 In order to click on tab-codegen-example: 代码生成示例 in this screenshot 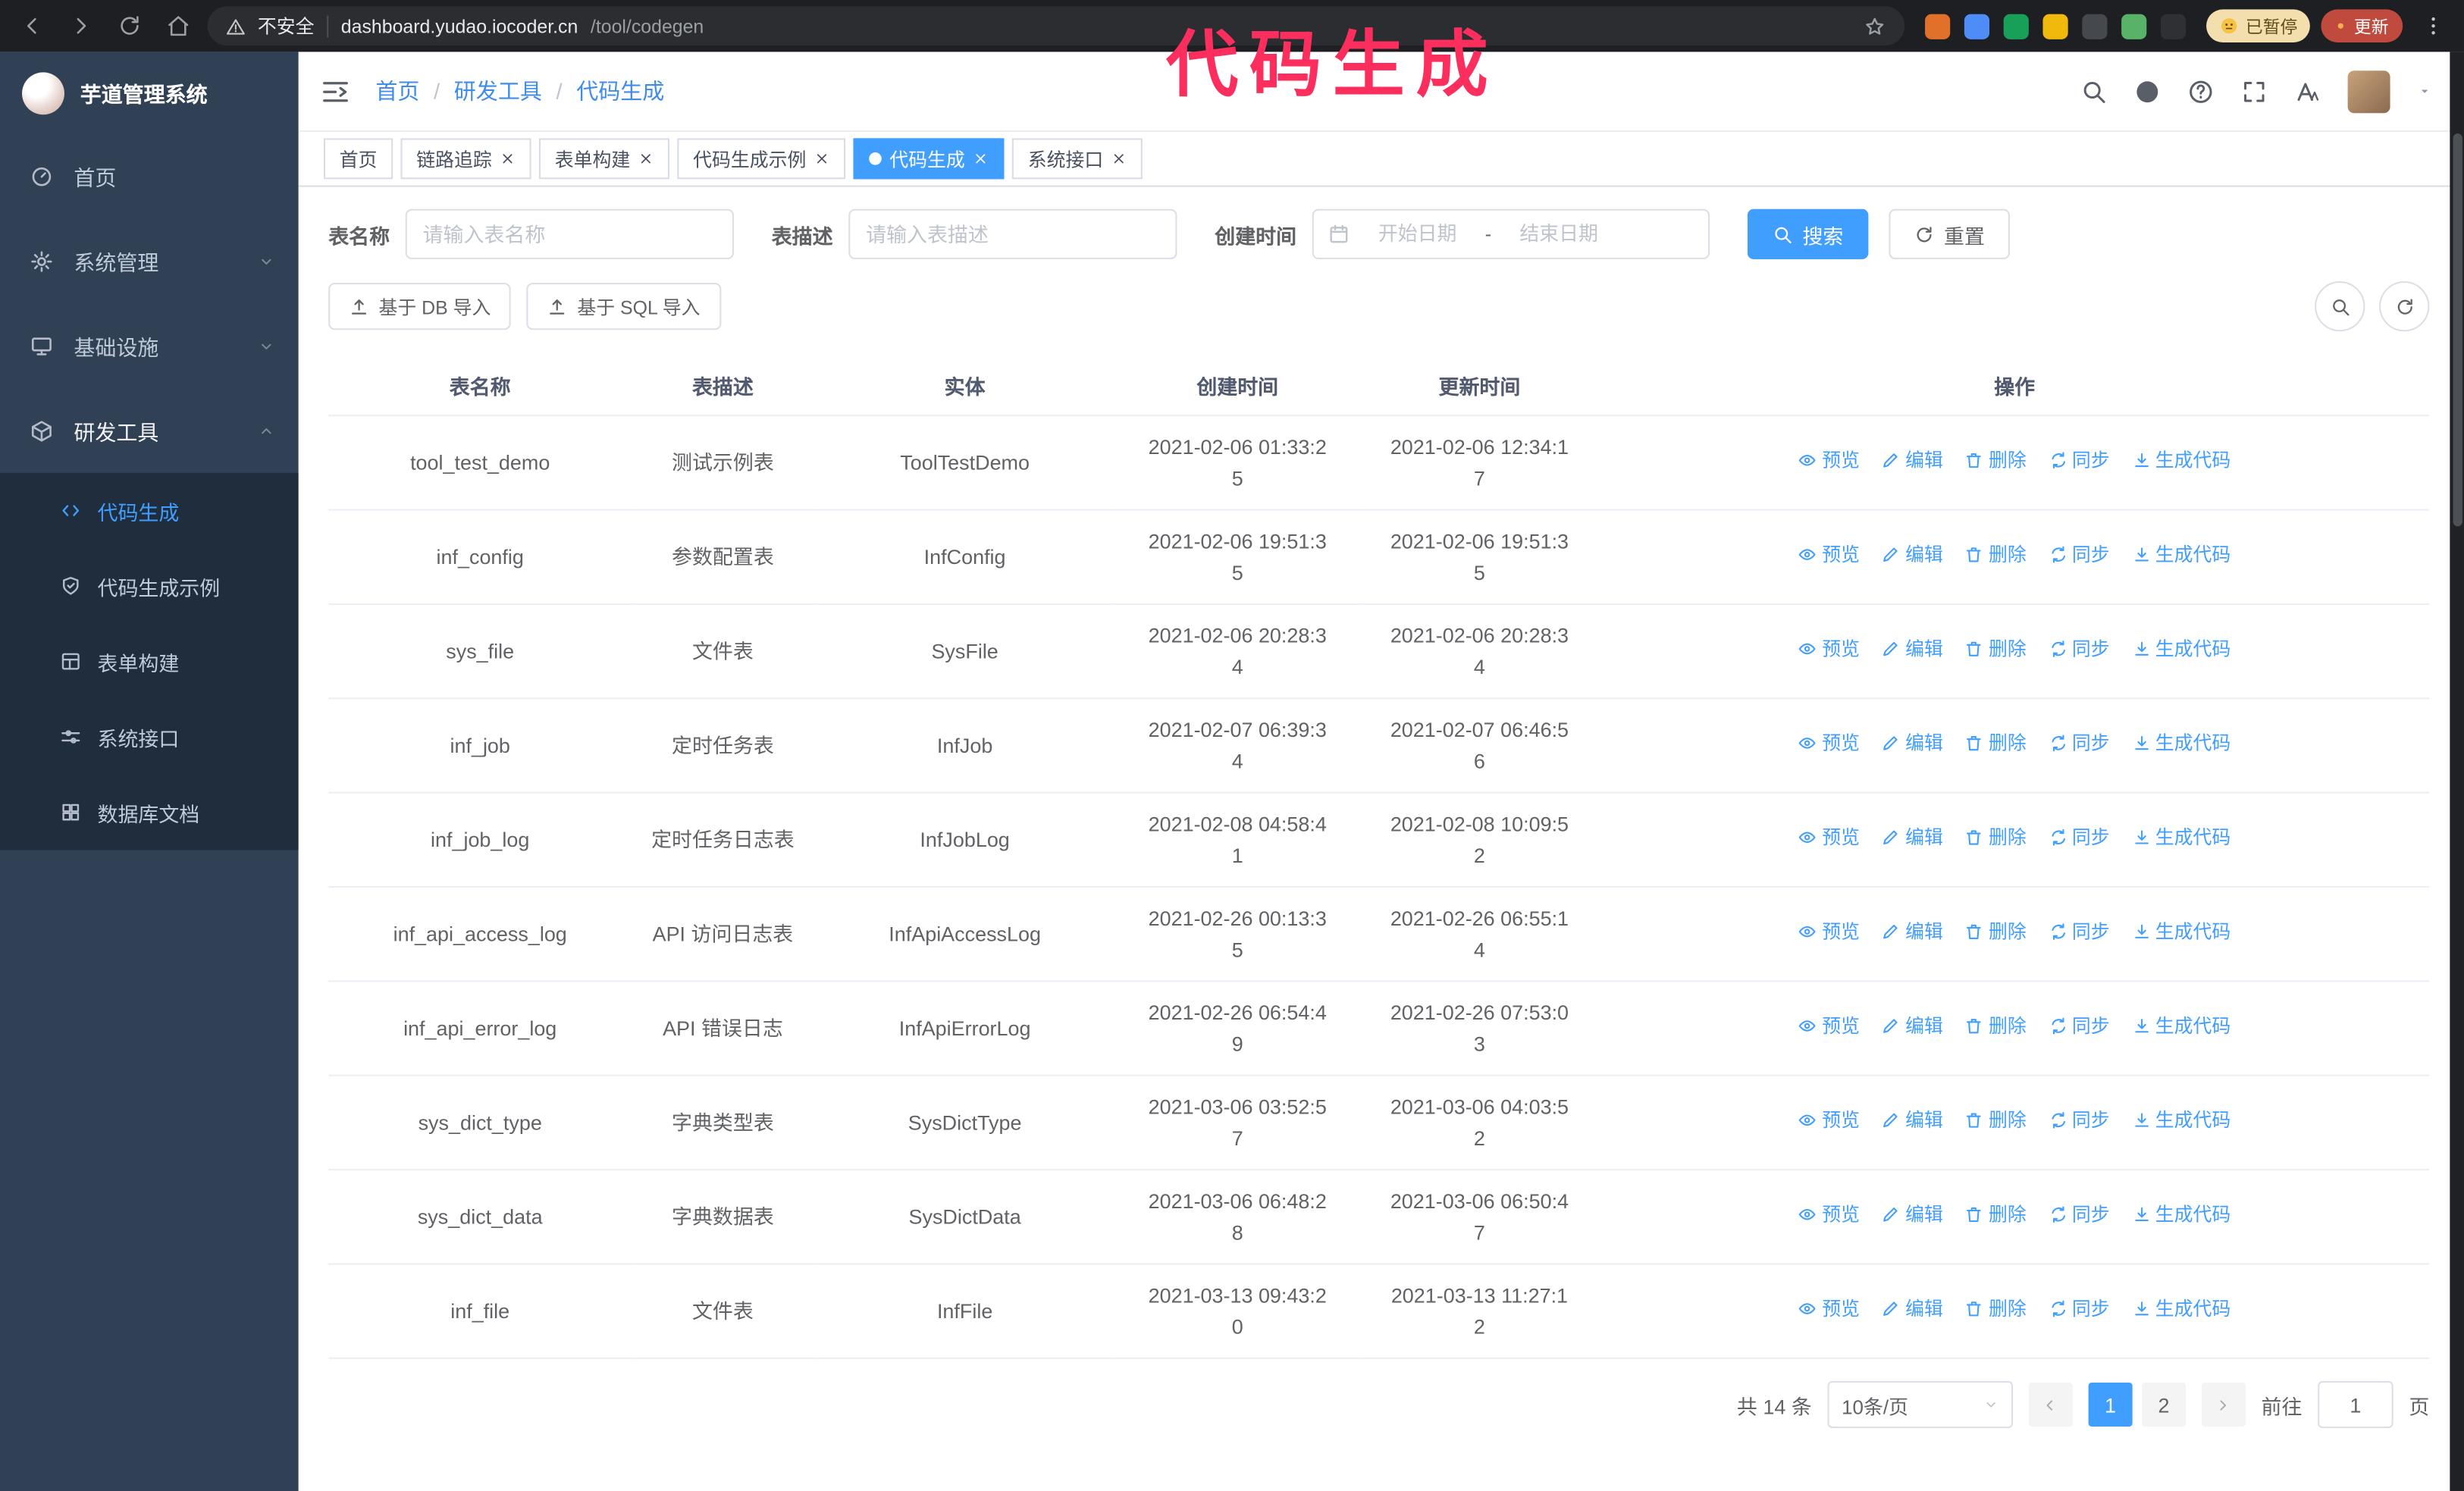, I will do `click(761, 159)`.